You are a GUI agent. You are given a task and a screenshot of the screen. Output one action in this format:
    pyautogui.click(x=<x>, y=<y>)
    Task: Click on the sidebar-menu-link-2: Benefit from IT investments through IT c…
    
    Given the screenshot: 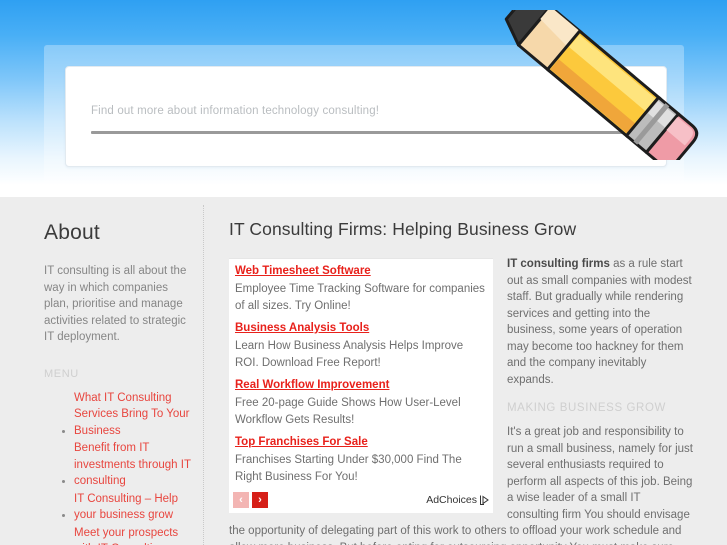 What is the action you would take?
    pyautogui.click(x=135, y=465)
    